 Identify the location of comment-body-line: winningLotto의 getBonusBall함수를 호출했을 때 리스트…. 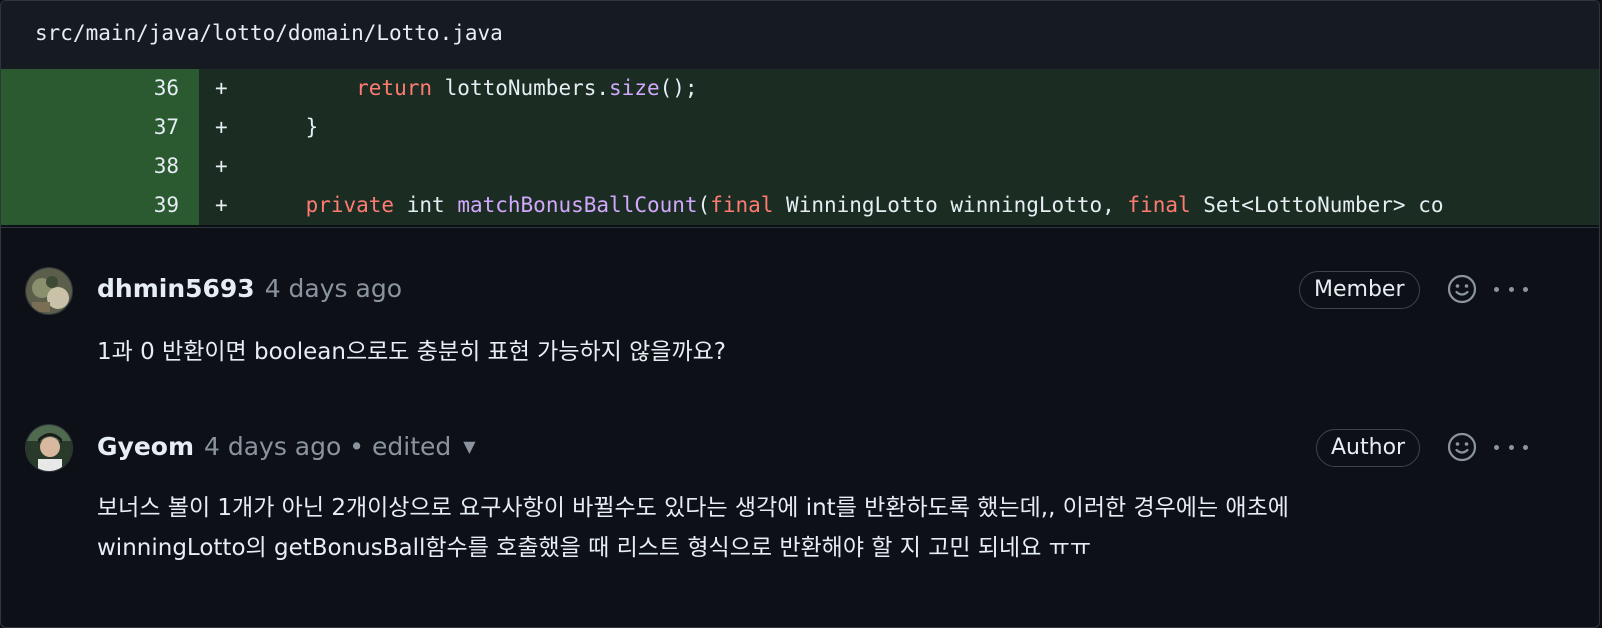
(594, 548).